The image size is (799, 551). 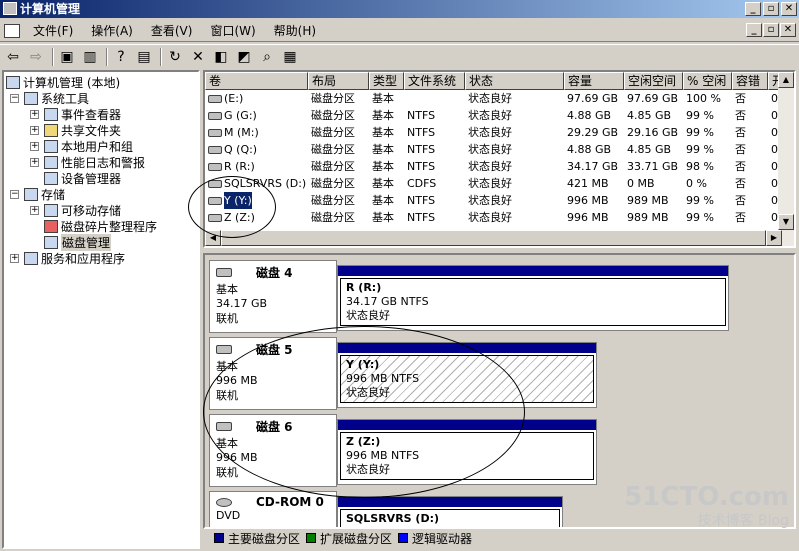 I want to click on tree-perf-logs: 性能日志和警报, so click(x=94, y=162).